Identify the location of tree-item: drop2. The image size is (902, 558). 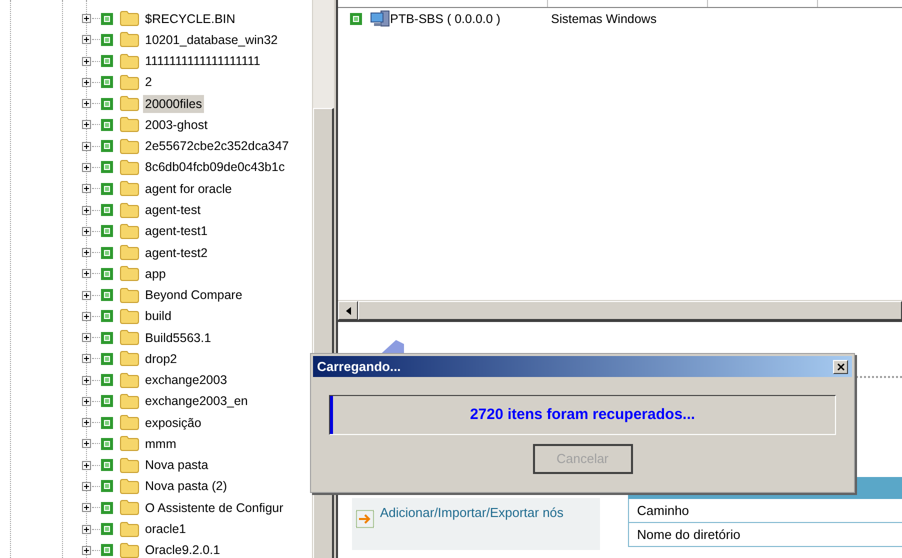
(161, 359).